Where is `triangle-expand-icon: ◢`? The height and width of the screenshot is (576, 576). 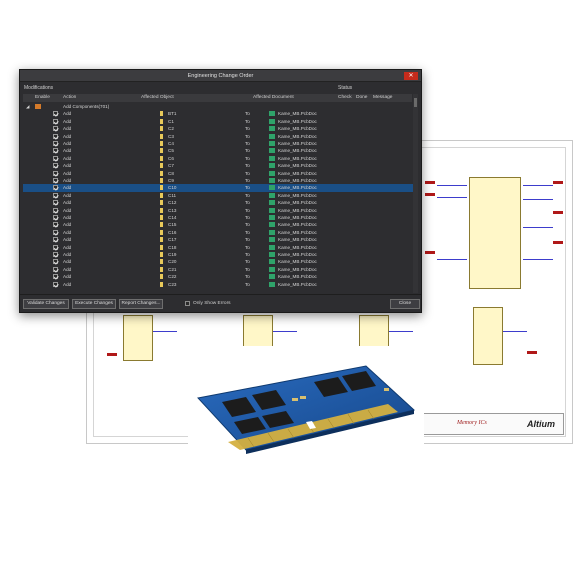 triangle-expand-icon: ◢ is located at coordinates (28, 107).